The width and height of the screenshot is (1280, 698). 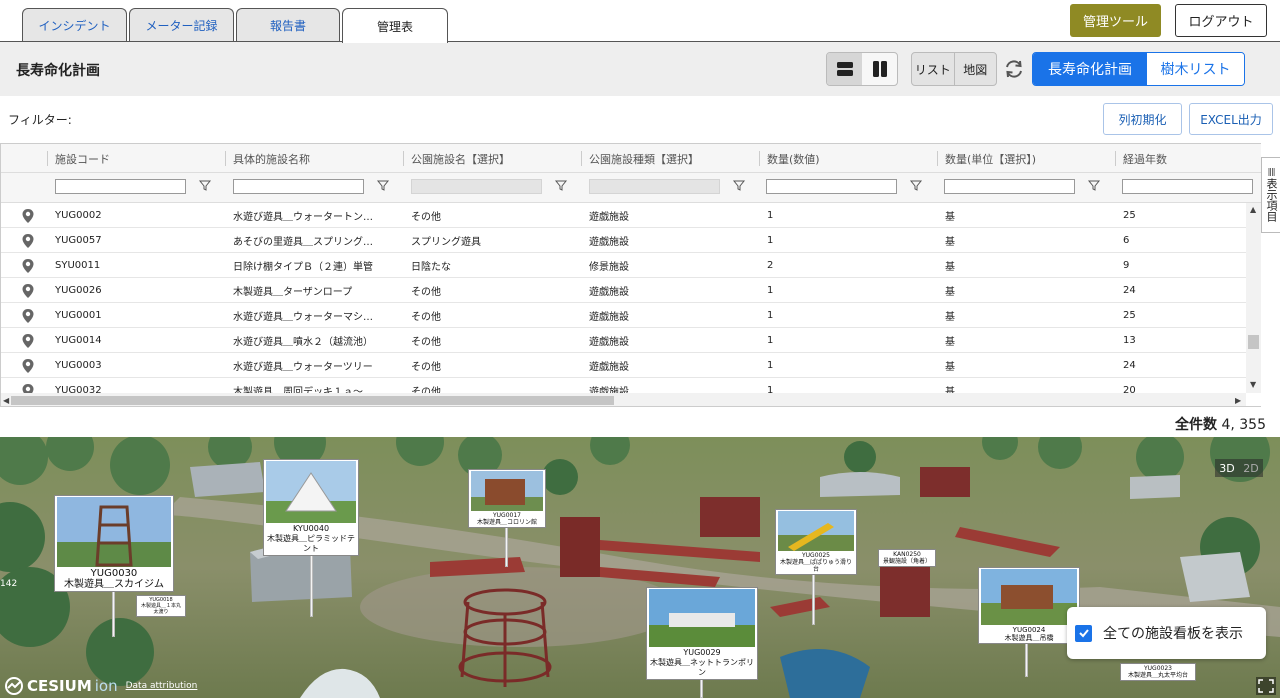 I want to click on tab-management: 管理表, so click(x=395, y=25).